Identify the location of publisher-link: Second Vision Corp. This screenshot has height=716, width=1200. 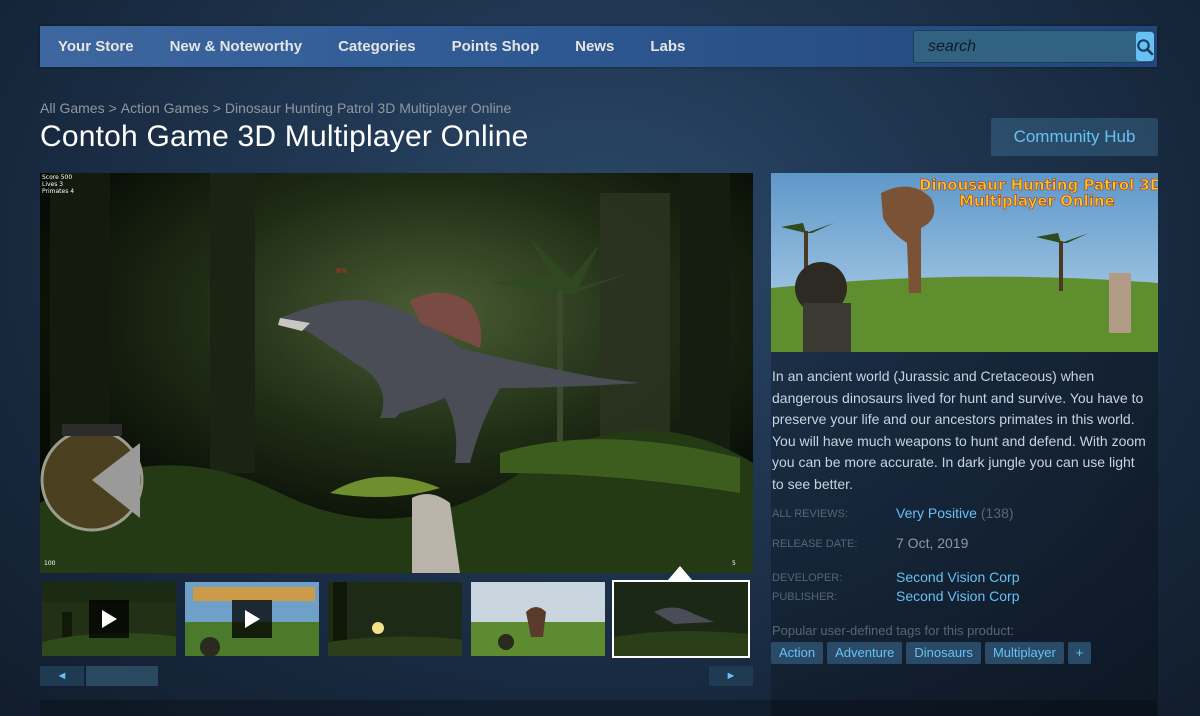
(957, 596).